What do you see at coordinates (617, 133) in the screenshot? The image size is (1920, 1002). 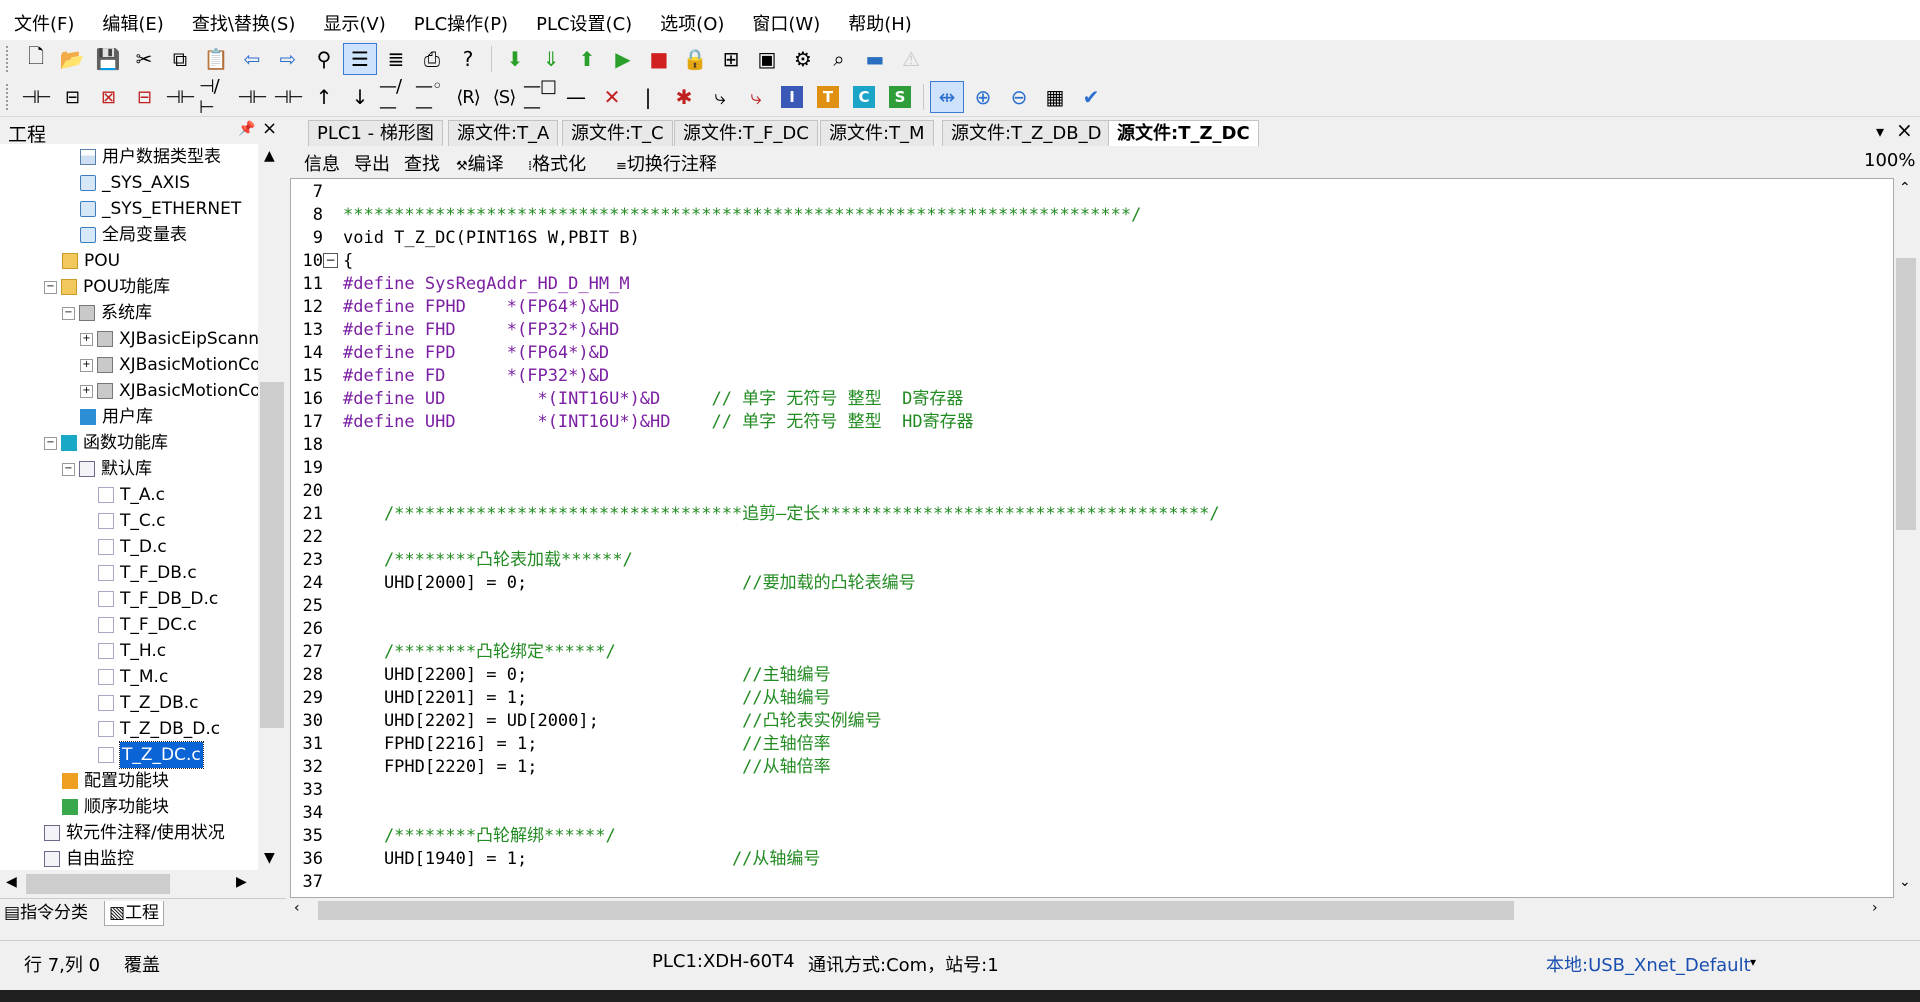 I see `tab-source-t-c: 源文件:T_C` at bounding box center [617, 133].